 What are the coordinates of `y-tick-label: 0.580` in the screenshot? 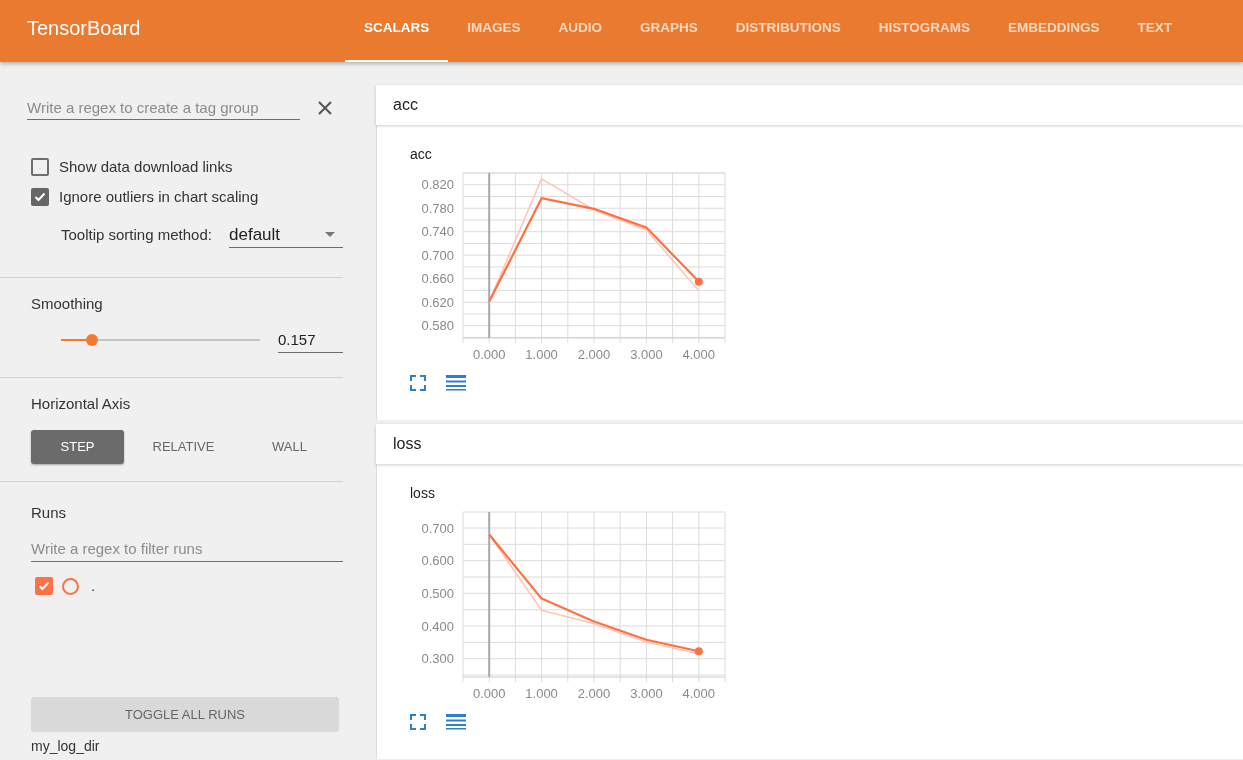 It's located at (437, 326).